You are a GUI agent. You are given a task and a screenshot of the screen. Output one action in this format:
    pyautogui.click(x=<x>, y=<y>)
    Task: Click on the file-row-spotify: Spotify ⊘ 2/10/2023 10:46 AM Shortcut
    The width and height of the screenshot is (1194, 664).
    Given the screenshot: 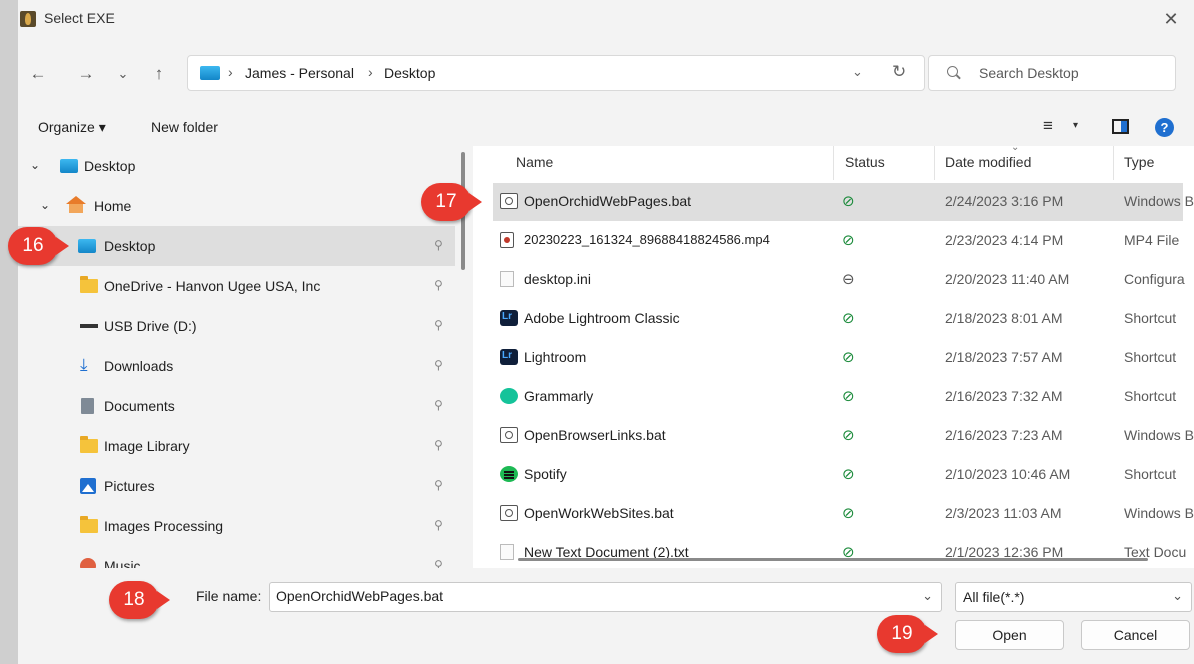 What is the action you would take?
    pyautogui.click(x=838, y=475)
    